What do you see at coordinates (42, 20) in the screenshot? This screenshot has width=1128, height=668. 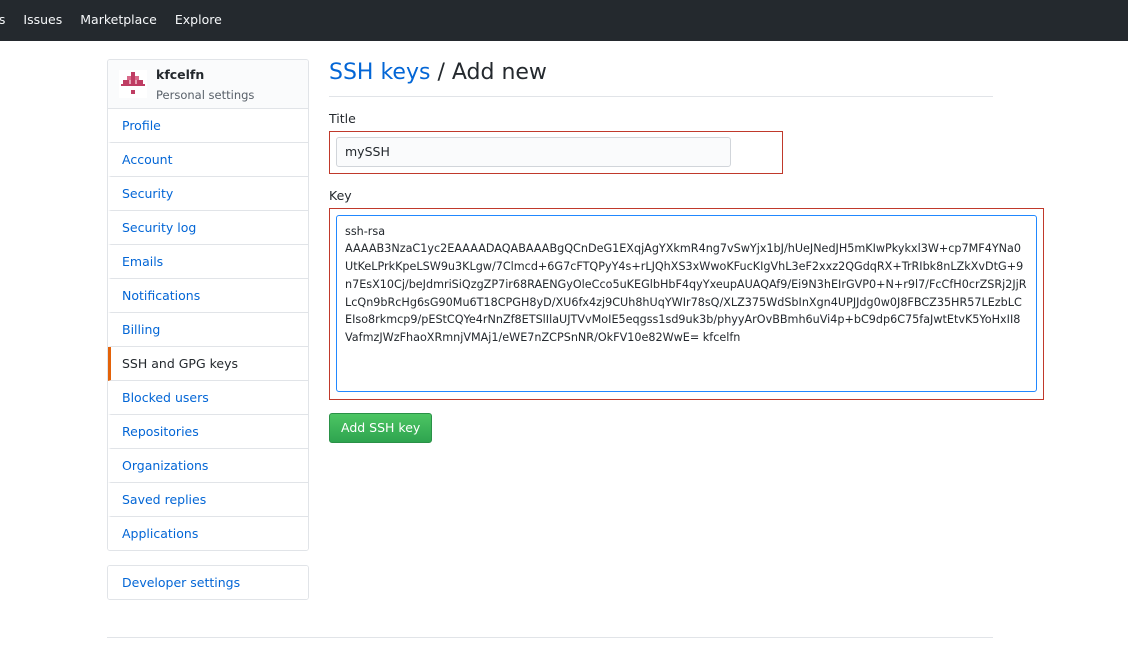 I see `nav-link-issues: Issues` at bounding box center [42, 20].